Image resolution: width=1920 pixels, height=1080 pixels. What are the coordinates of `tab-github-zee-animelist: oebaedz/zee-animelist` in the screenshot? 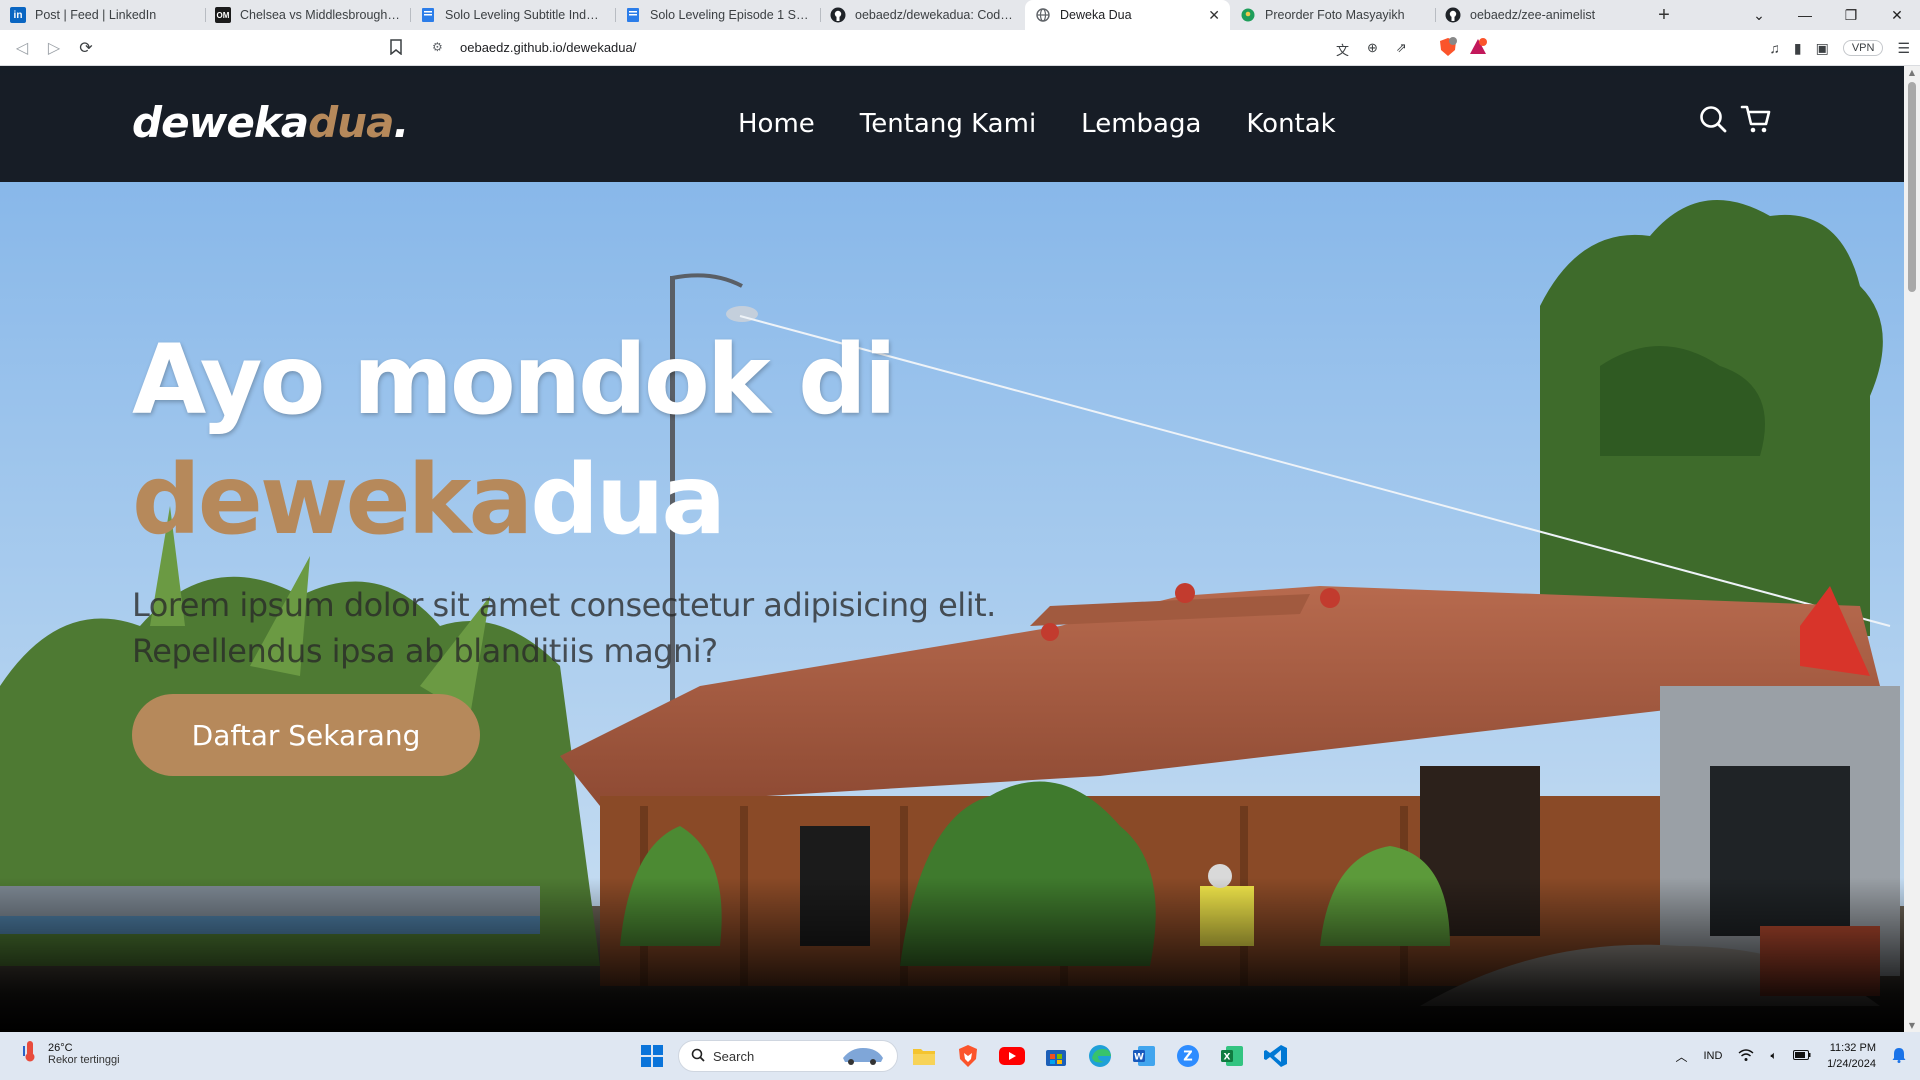 It's located at (1537, 15).